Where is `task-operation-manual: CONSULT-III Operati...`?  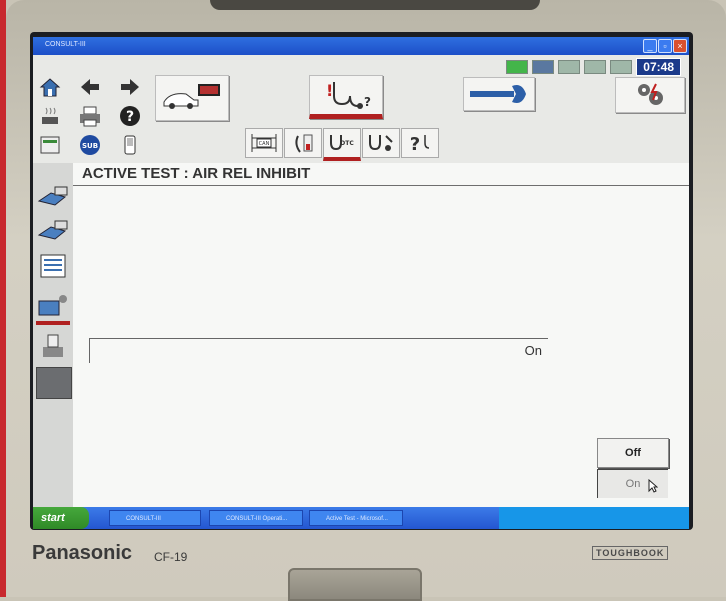 task-operation-manual: CONSULT-III Operati... is located at coordinates (256, 518).